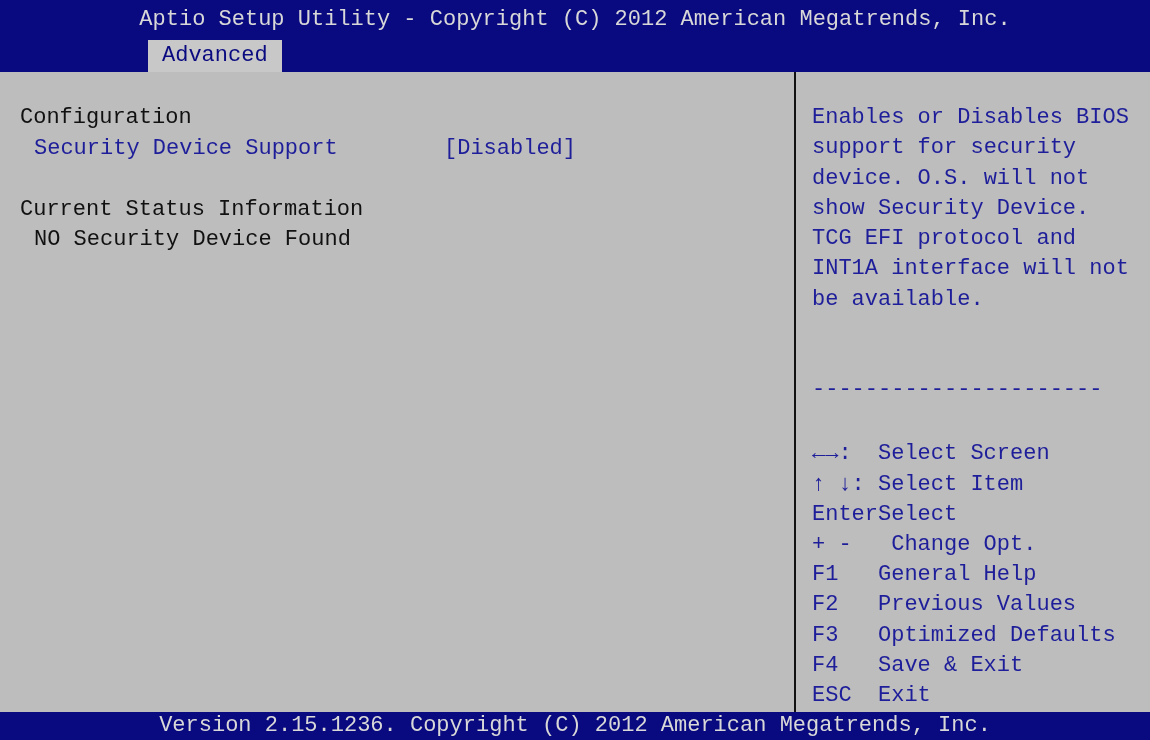  I want to click on key-action: Previous Values, so click(977, 605).